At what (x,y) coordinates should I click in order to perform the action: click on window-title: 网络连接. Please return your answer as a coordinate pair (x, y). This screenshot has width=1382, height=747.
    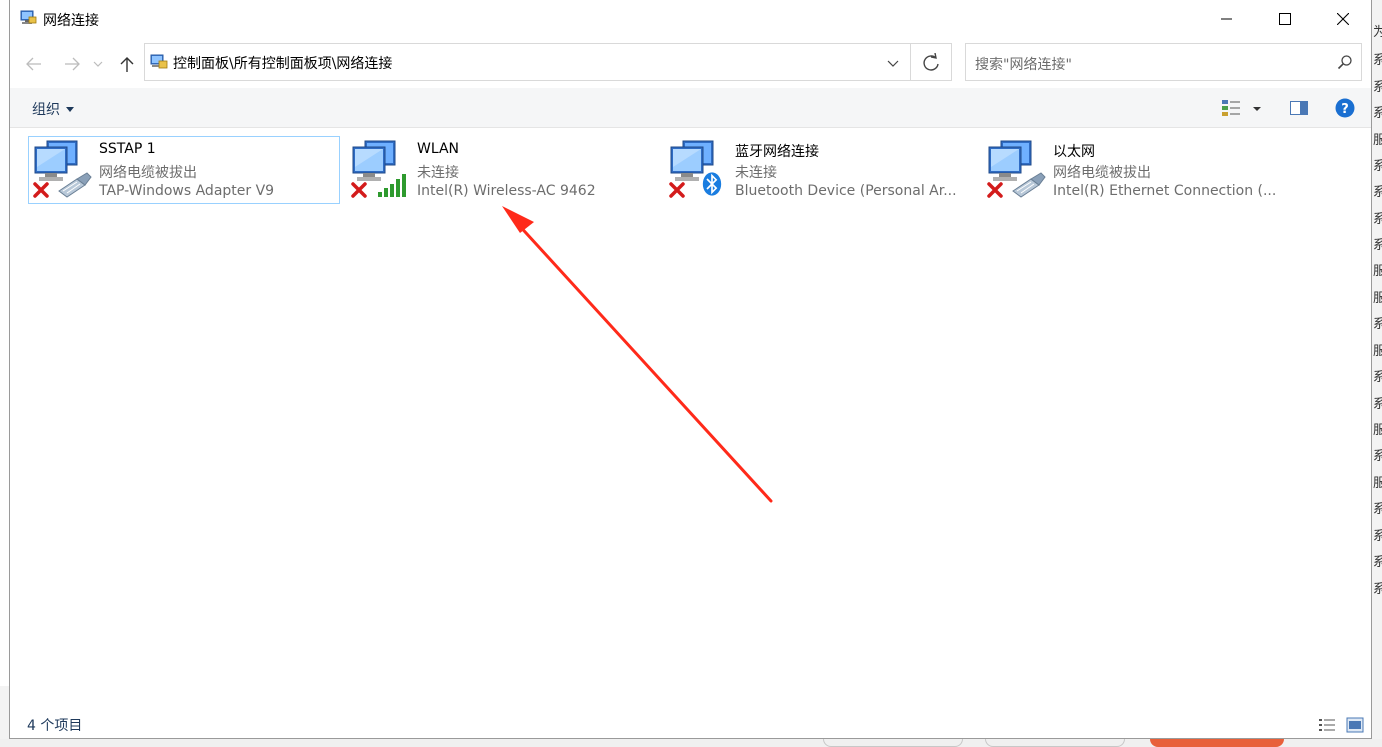
    Looking at the image, I should click on (71, 21).